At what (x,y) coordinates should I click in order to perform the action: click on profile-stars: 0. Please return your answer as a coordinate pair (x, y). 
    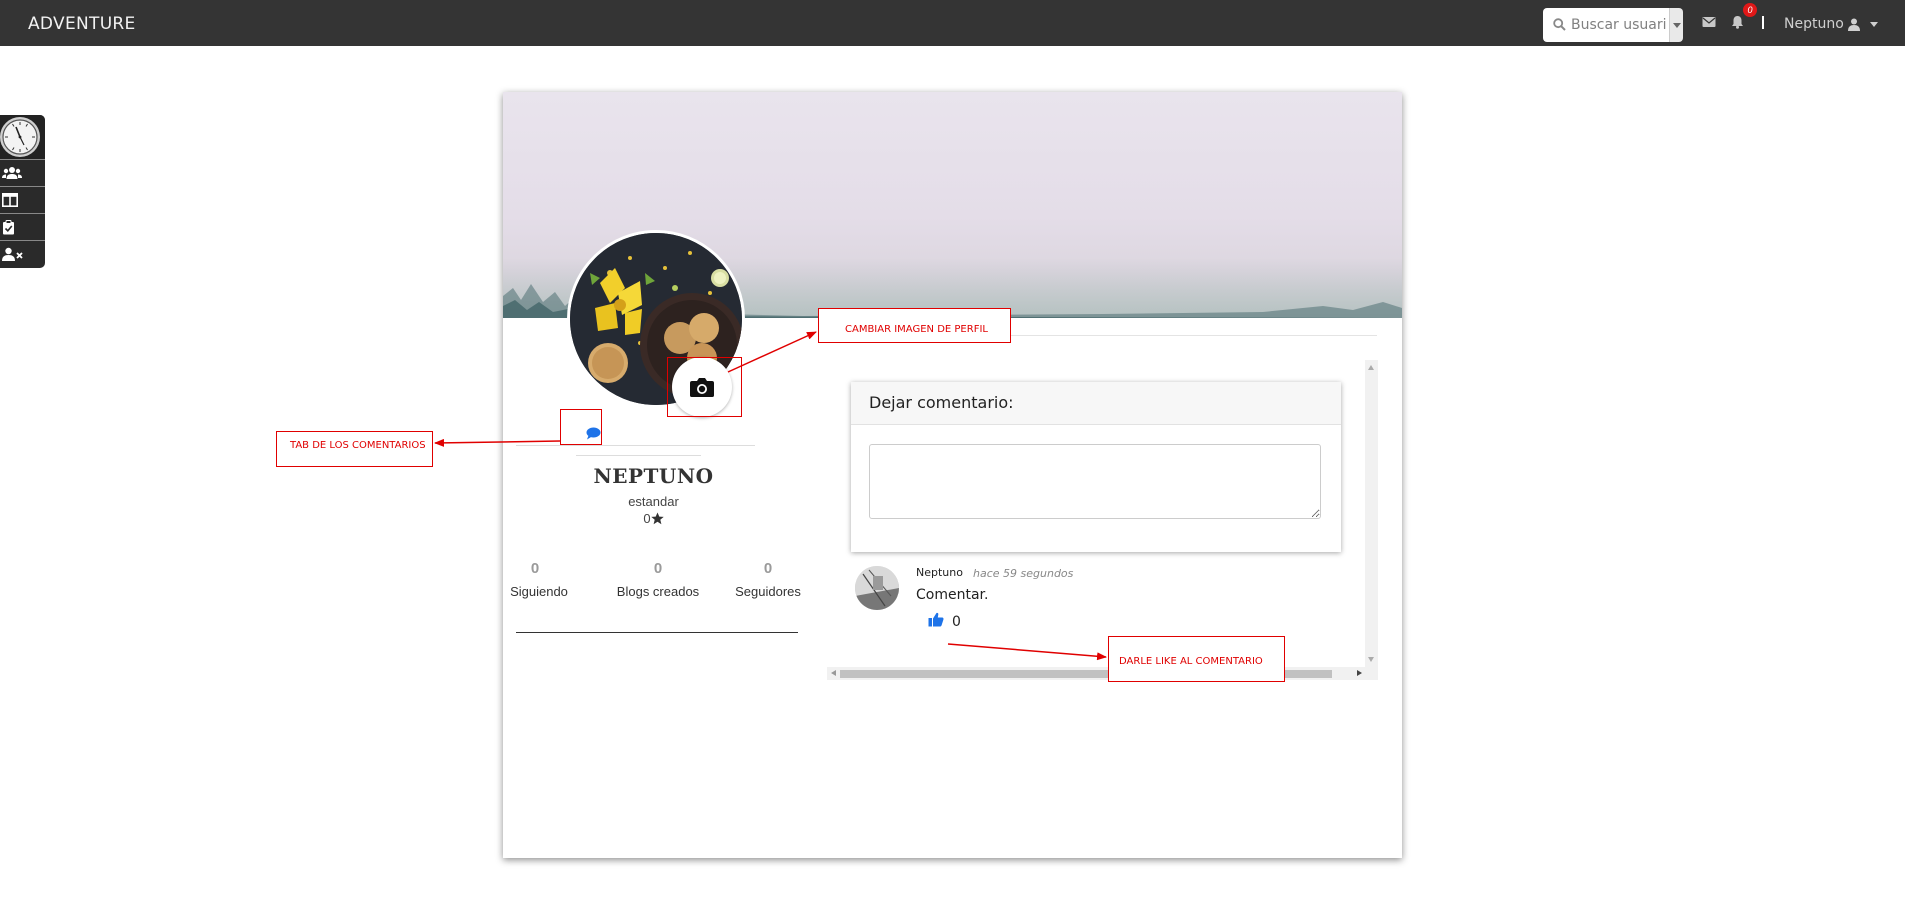
    Looking at the image, I should click on (653, 518).